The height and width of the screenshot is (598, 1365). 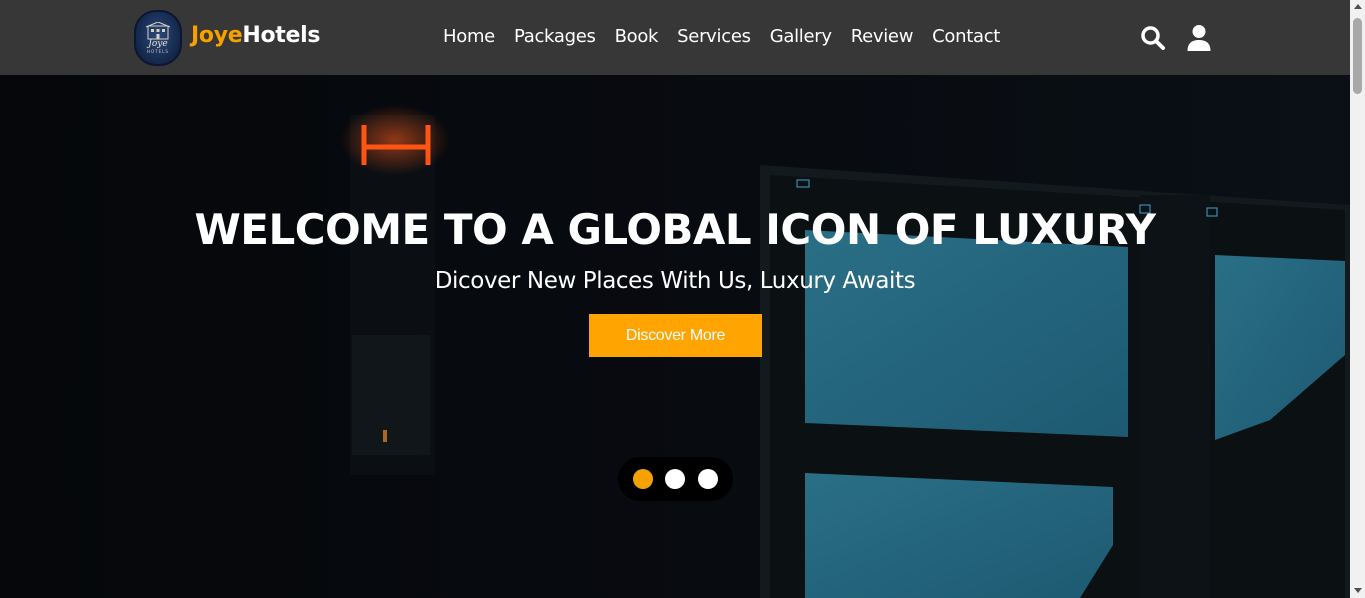 What do you see at coordinates (801, 36) in the screenshot?
I see `nav-gallery: Gallery` at bounding box center [801, 36].